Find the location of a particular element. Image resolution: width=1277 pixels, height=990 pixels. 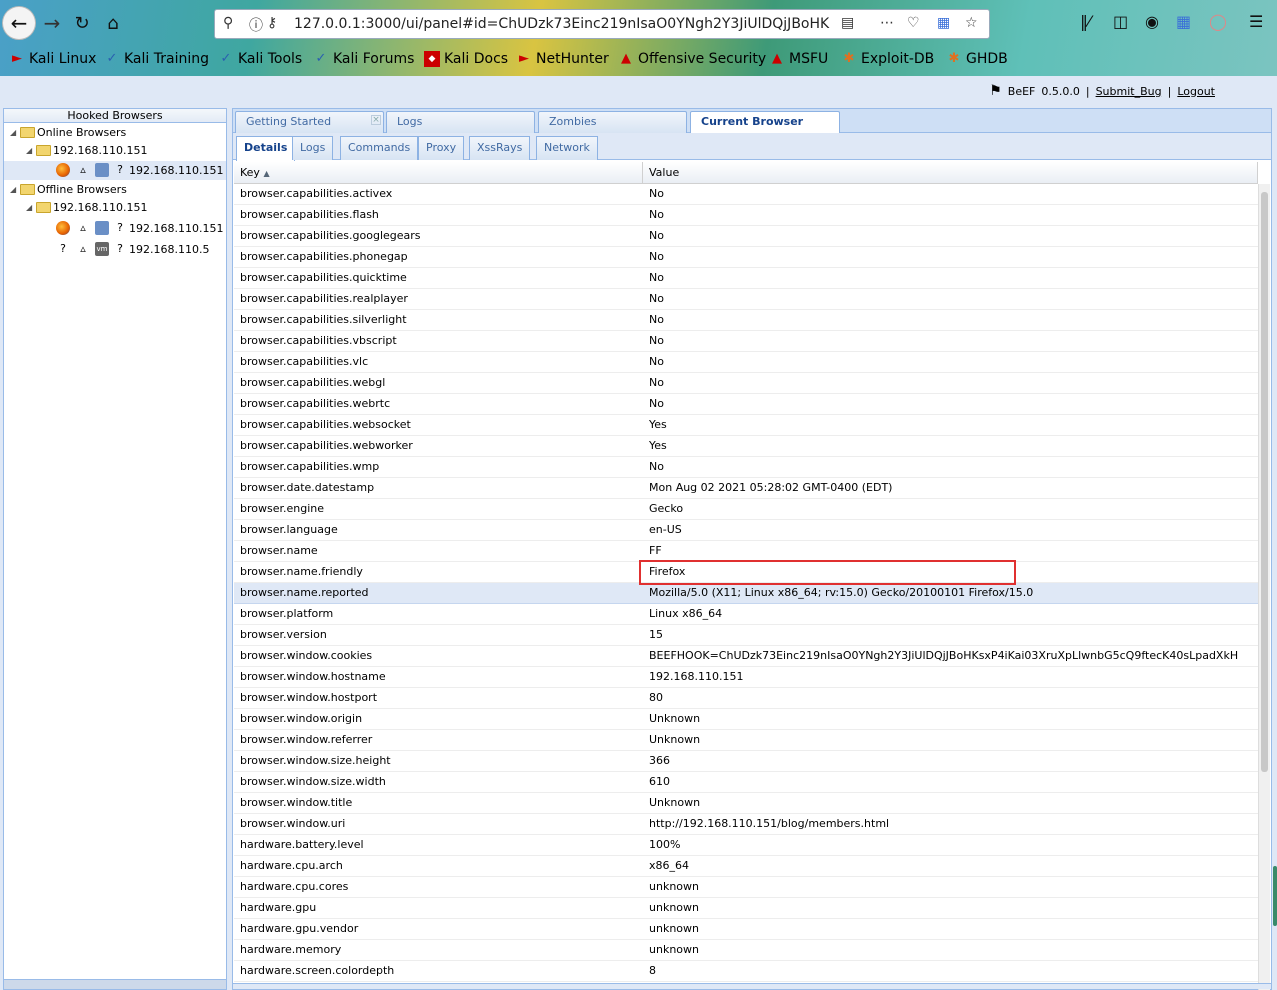

tab-getting-started: Getting Started × is located at coordinates (309, 122).